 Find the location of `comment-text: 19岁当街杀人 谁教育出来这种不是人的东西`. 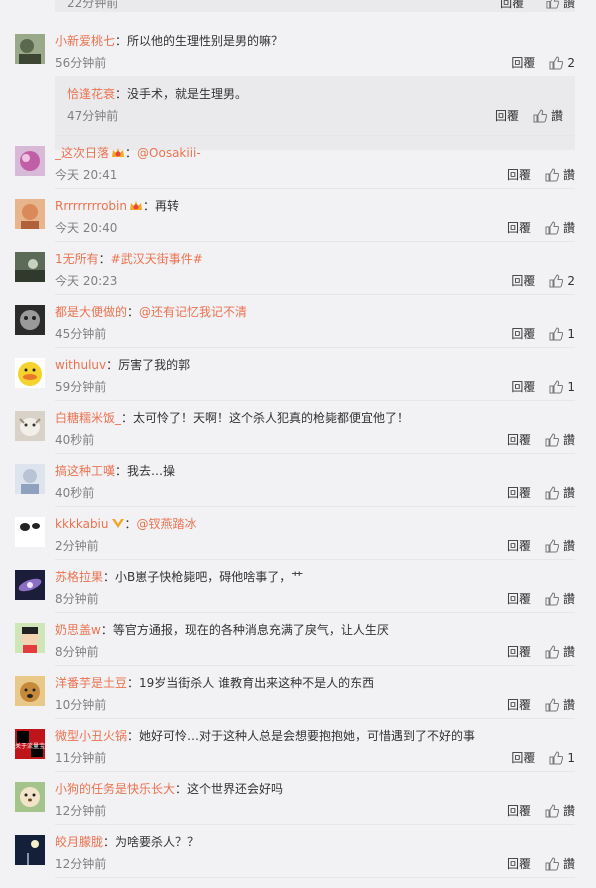

comment-text: 19岁当街杀人 谁教育出来这种不是人的东西 is located at coordinates (257, 683).